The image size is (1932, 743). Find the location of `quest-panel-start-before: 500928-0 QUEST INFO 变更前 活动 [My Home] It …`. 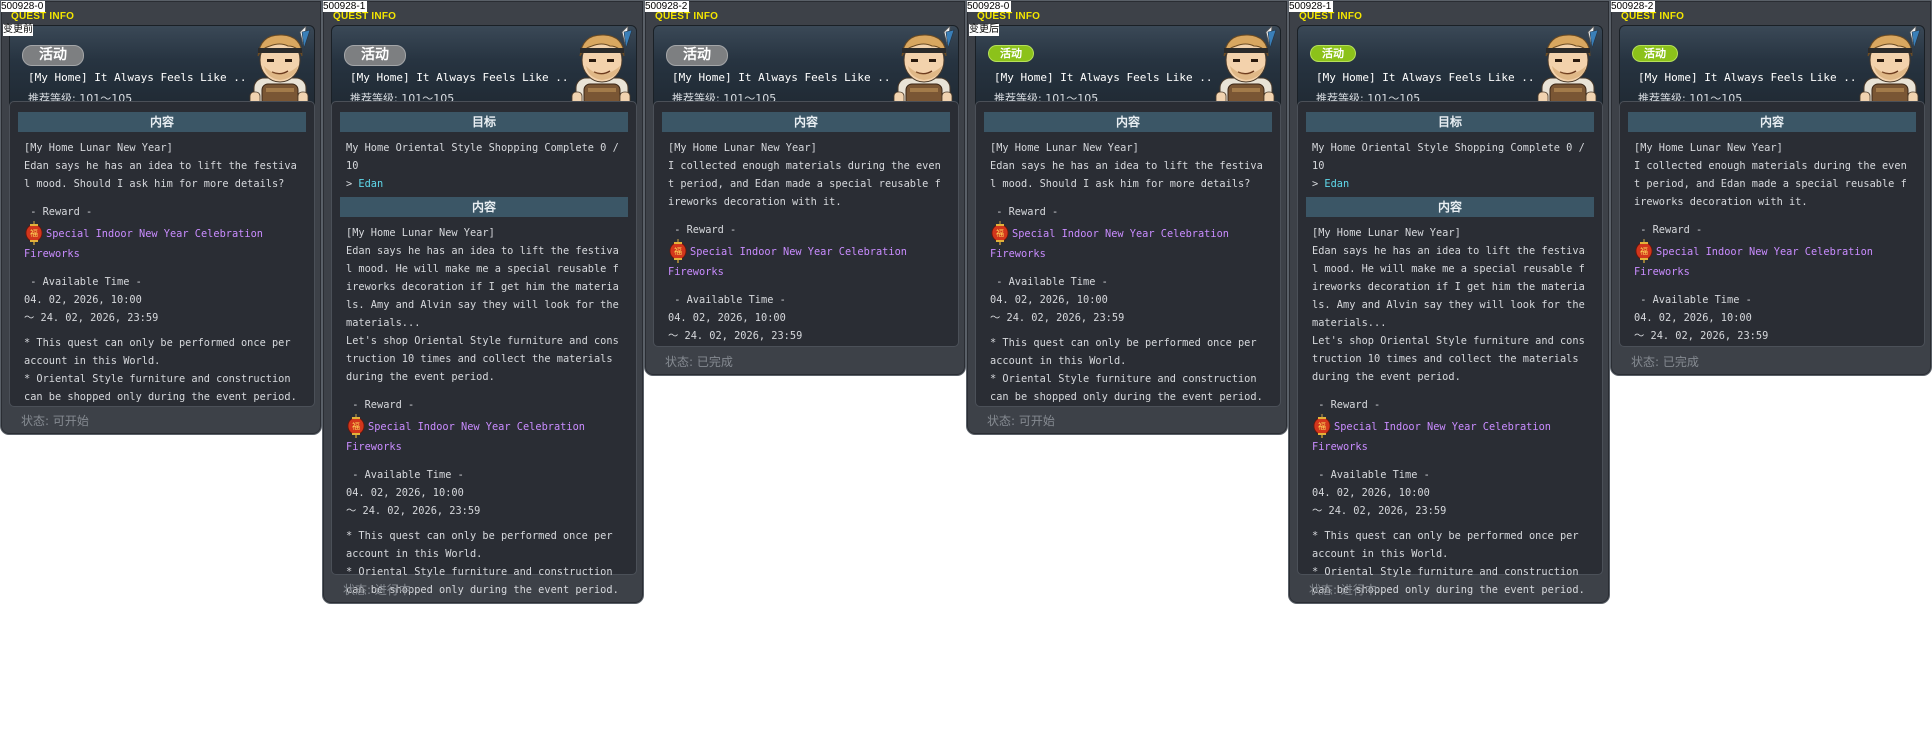

quest-panel-start-before: 500928-0 QUEST INFO 变更前 活动 [My Home] It … is located at coordinates (161, 217).